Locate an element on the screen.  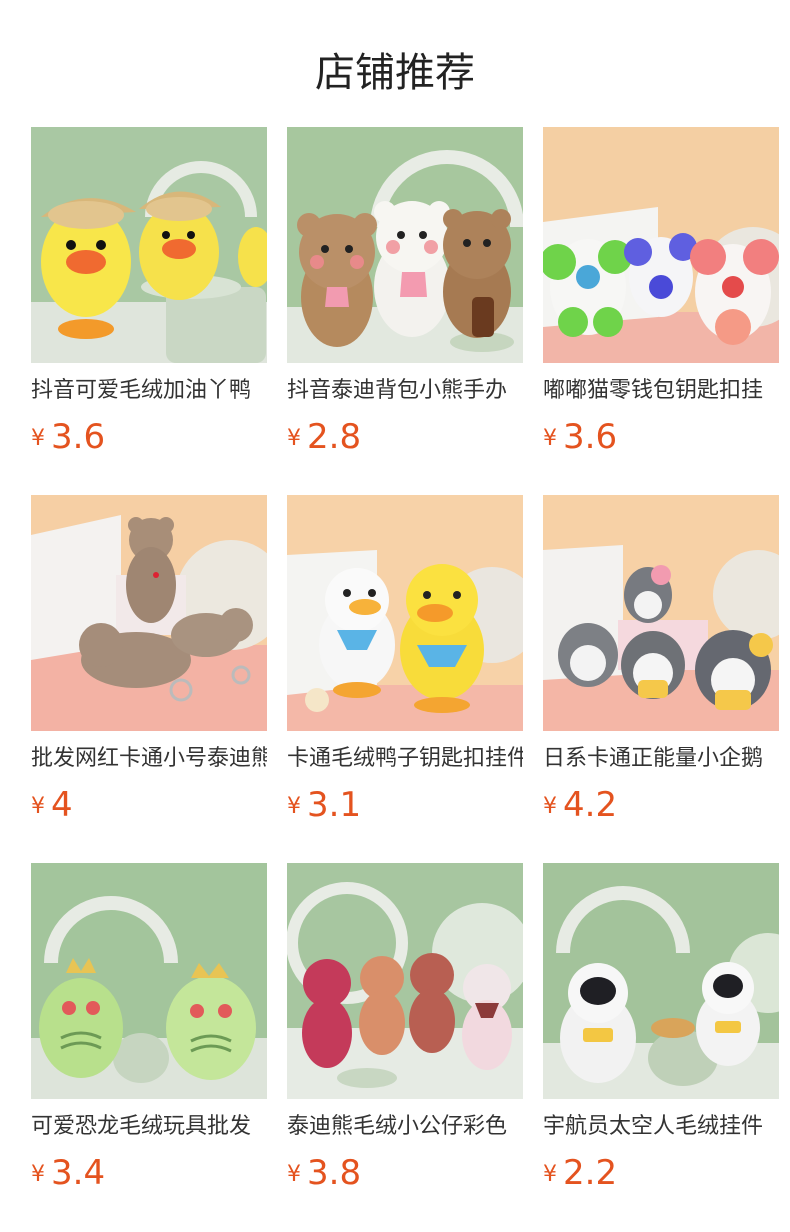
price-value: 3.8 is located at coordinates (334, 1173).